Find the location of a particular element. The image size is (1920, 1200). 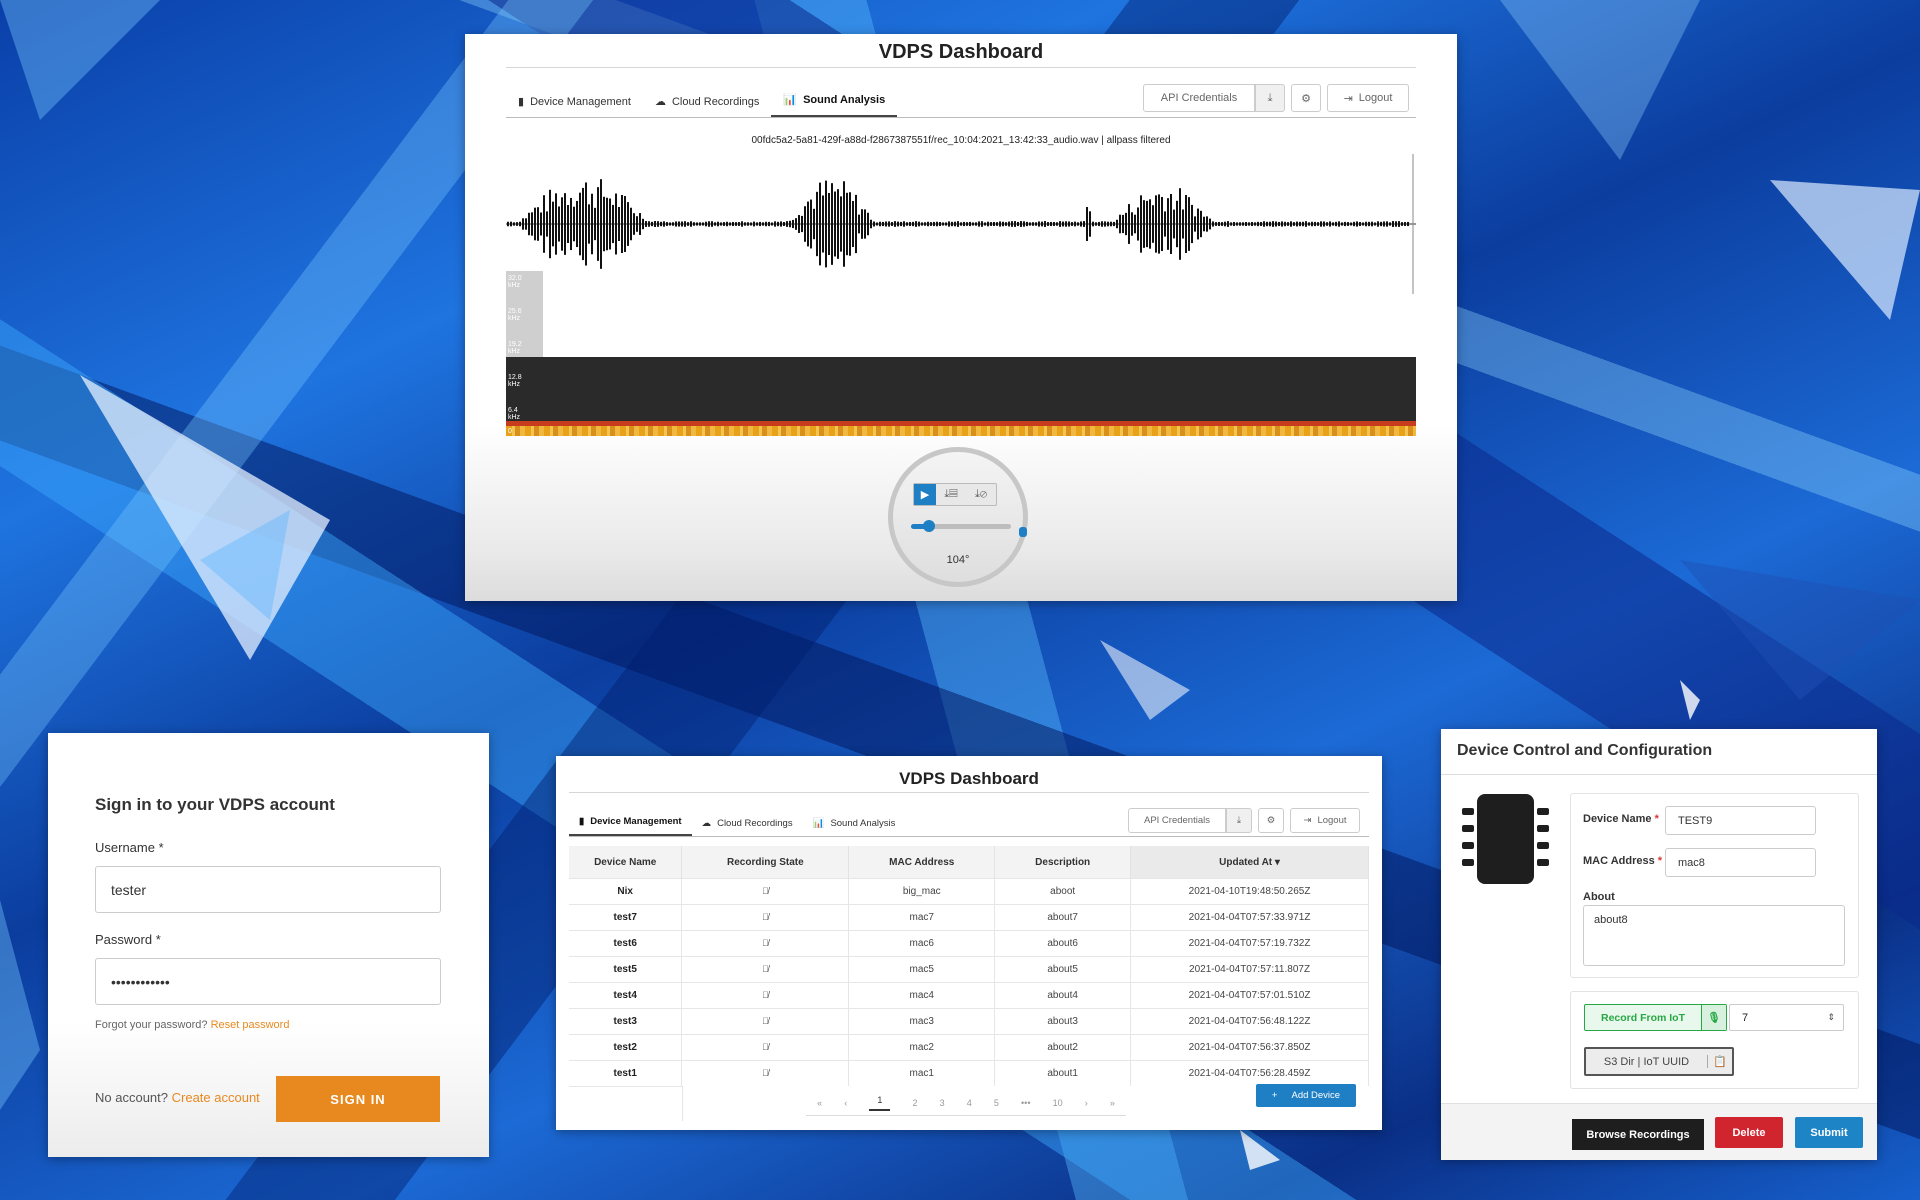

about-textarea: about8 is located at coordinates (1714, 935).